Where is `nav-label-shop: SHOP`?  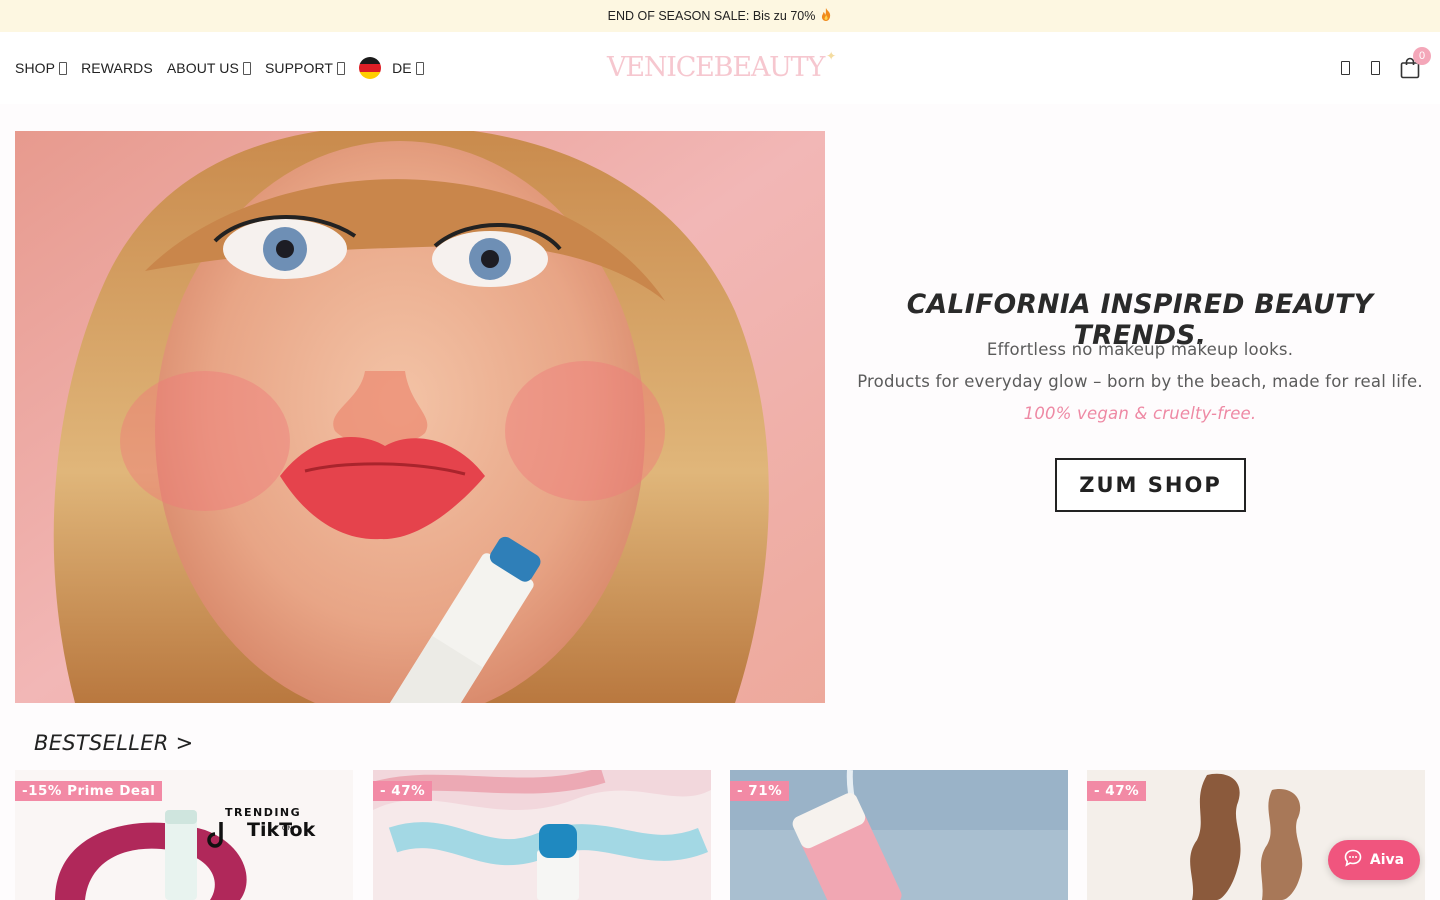 nav-label-shop: SHOP is located at coordinates (35, 68).